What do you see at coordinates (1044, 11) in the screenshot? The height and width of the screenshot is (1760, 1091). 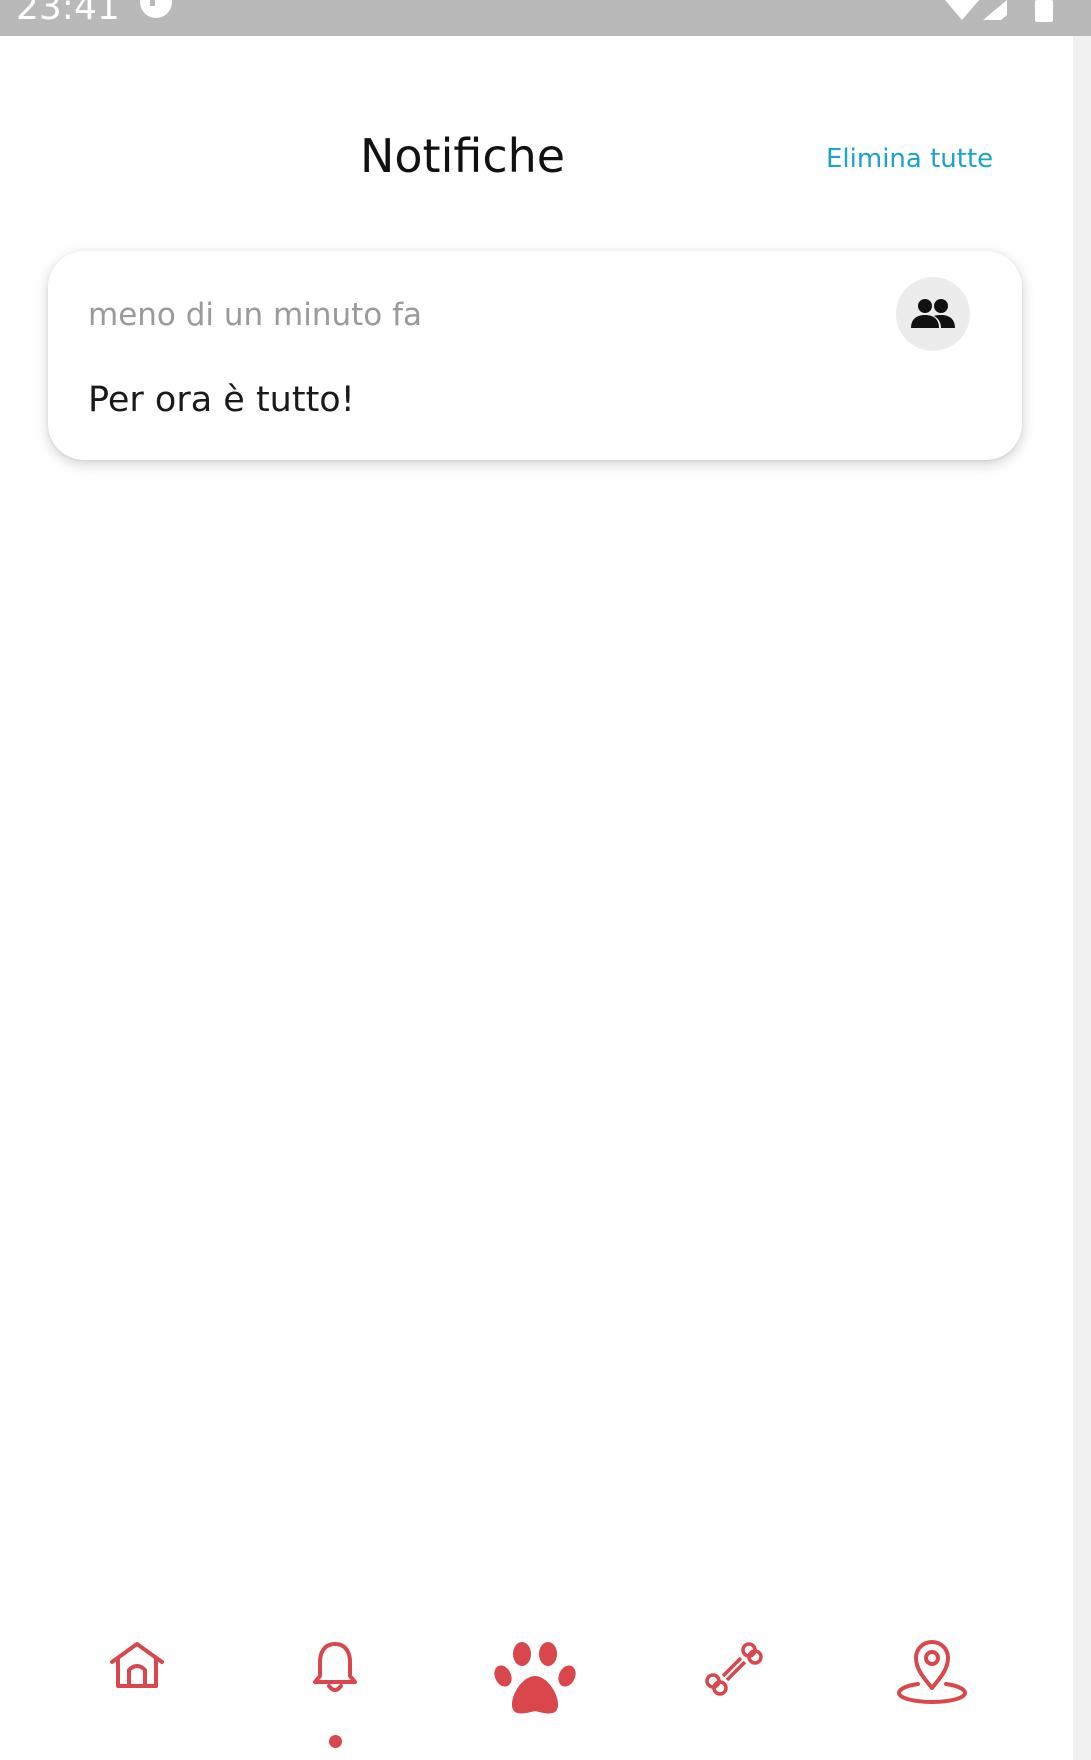 I see `battery-icon` at bounding box center [1044, 11].